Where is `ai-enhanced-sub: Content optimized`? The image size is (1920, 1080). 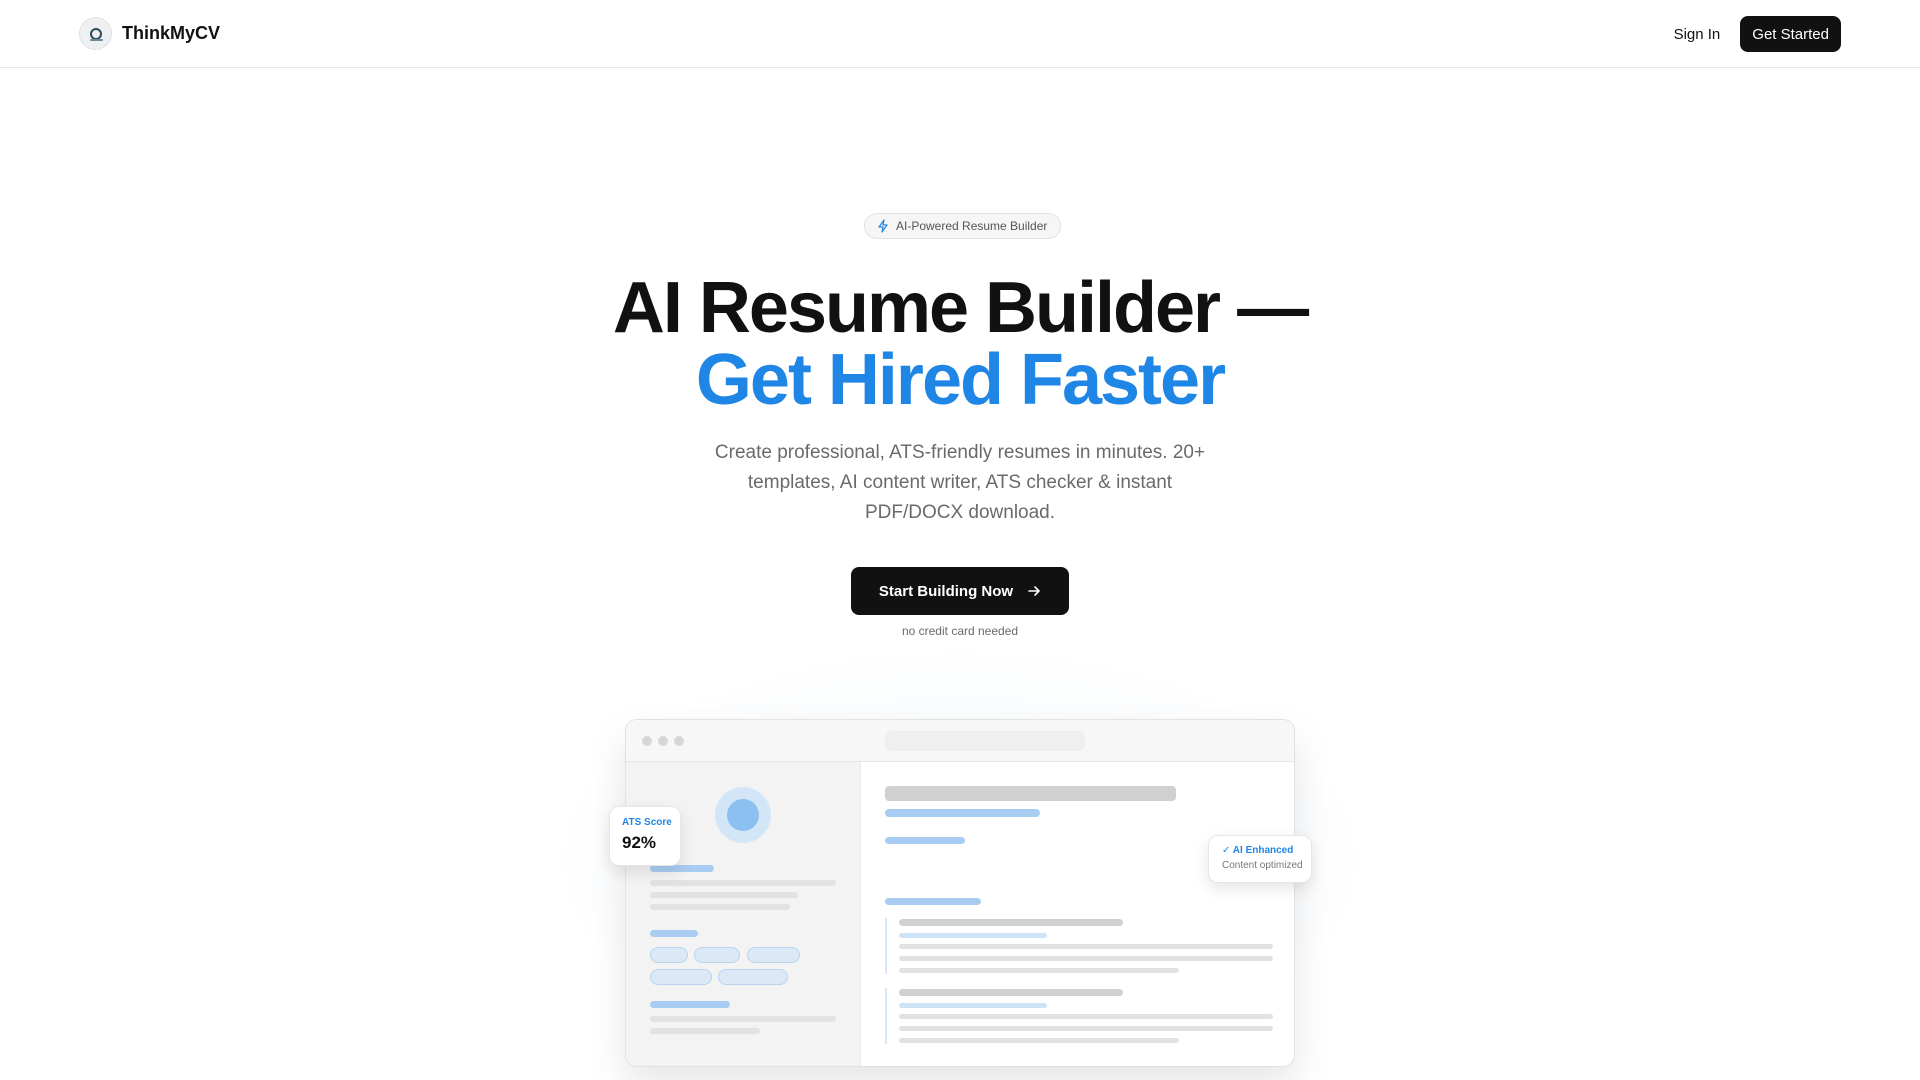 ai-enhanced-sub: Content optimized is located at coordinates (1262, 865).